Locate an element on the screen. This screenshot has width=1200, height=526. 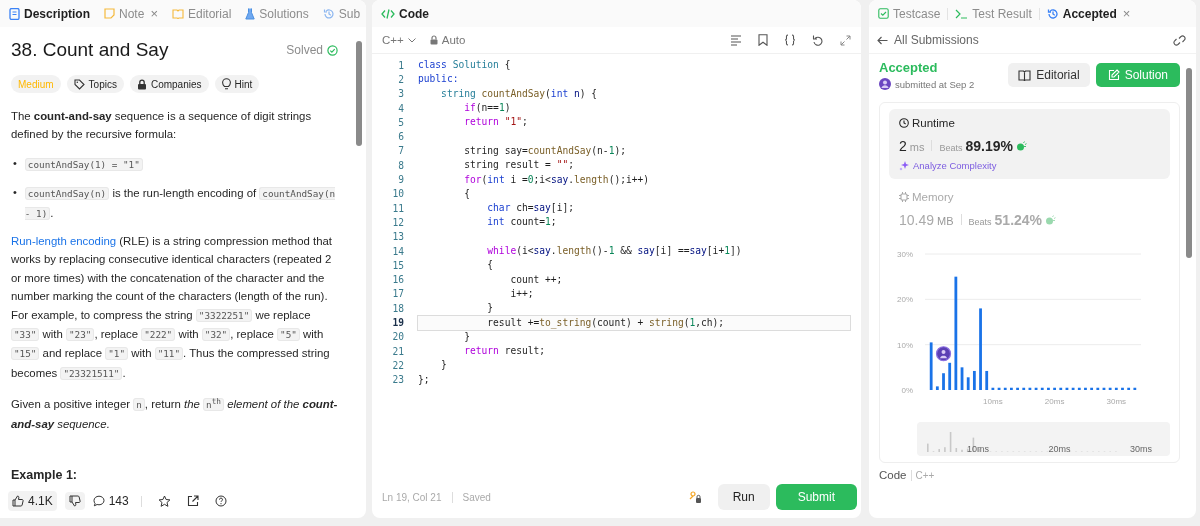
chevron-down-icon is located at coordinates (411, 40).